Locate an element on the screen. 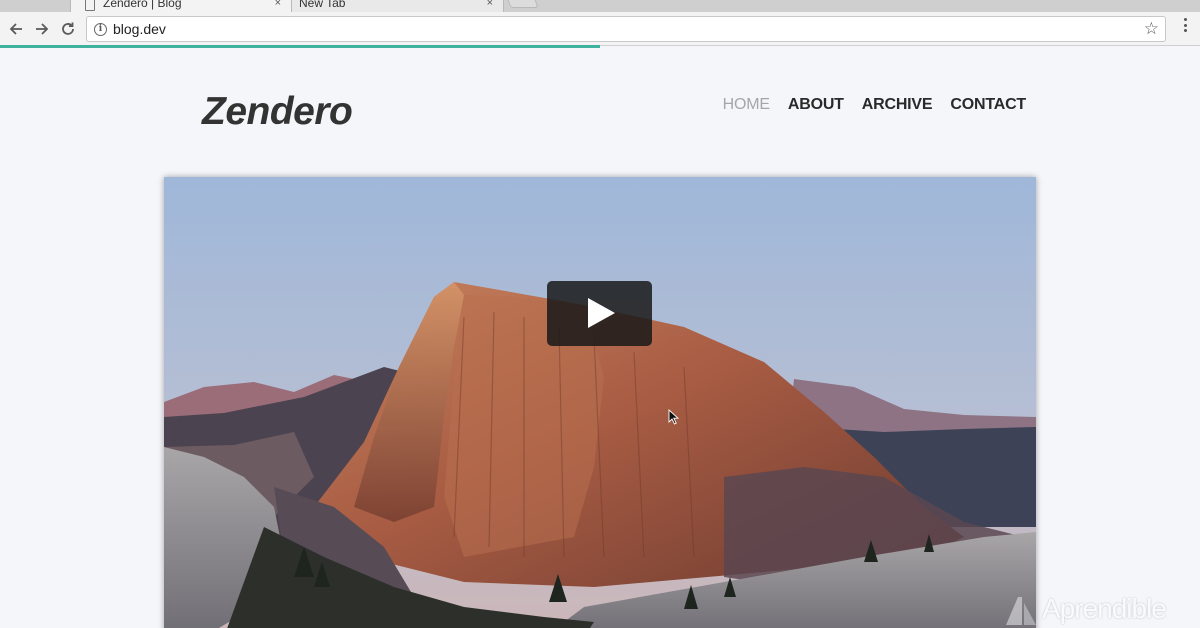  star-icon: ☆ is located at coordinates (1151, 29).